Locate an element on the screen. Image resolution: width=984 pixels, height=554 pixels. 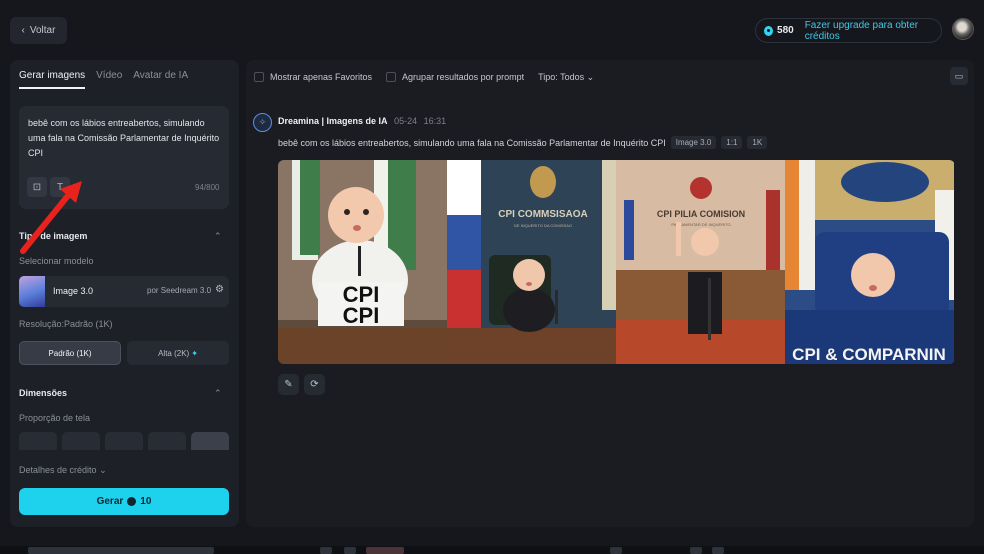
resolution-high-button: Alta (2K) ✦ is located at coordinates (178, 353).